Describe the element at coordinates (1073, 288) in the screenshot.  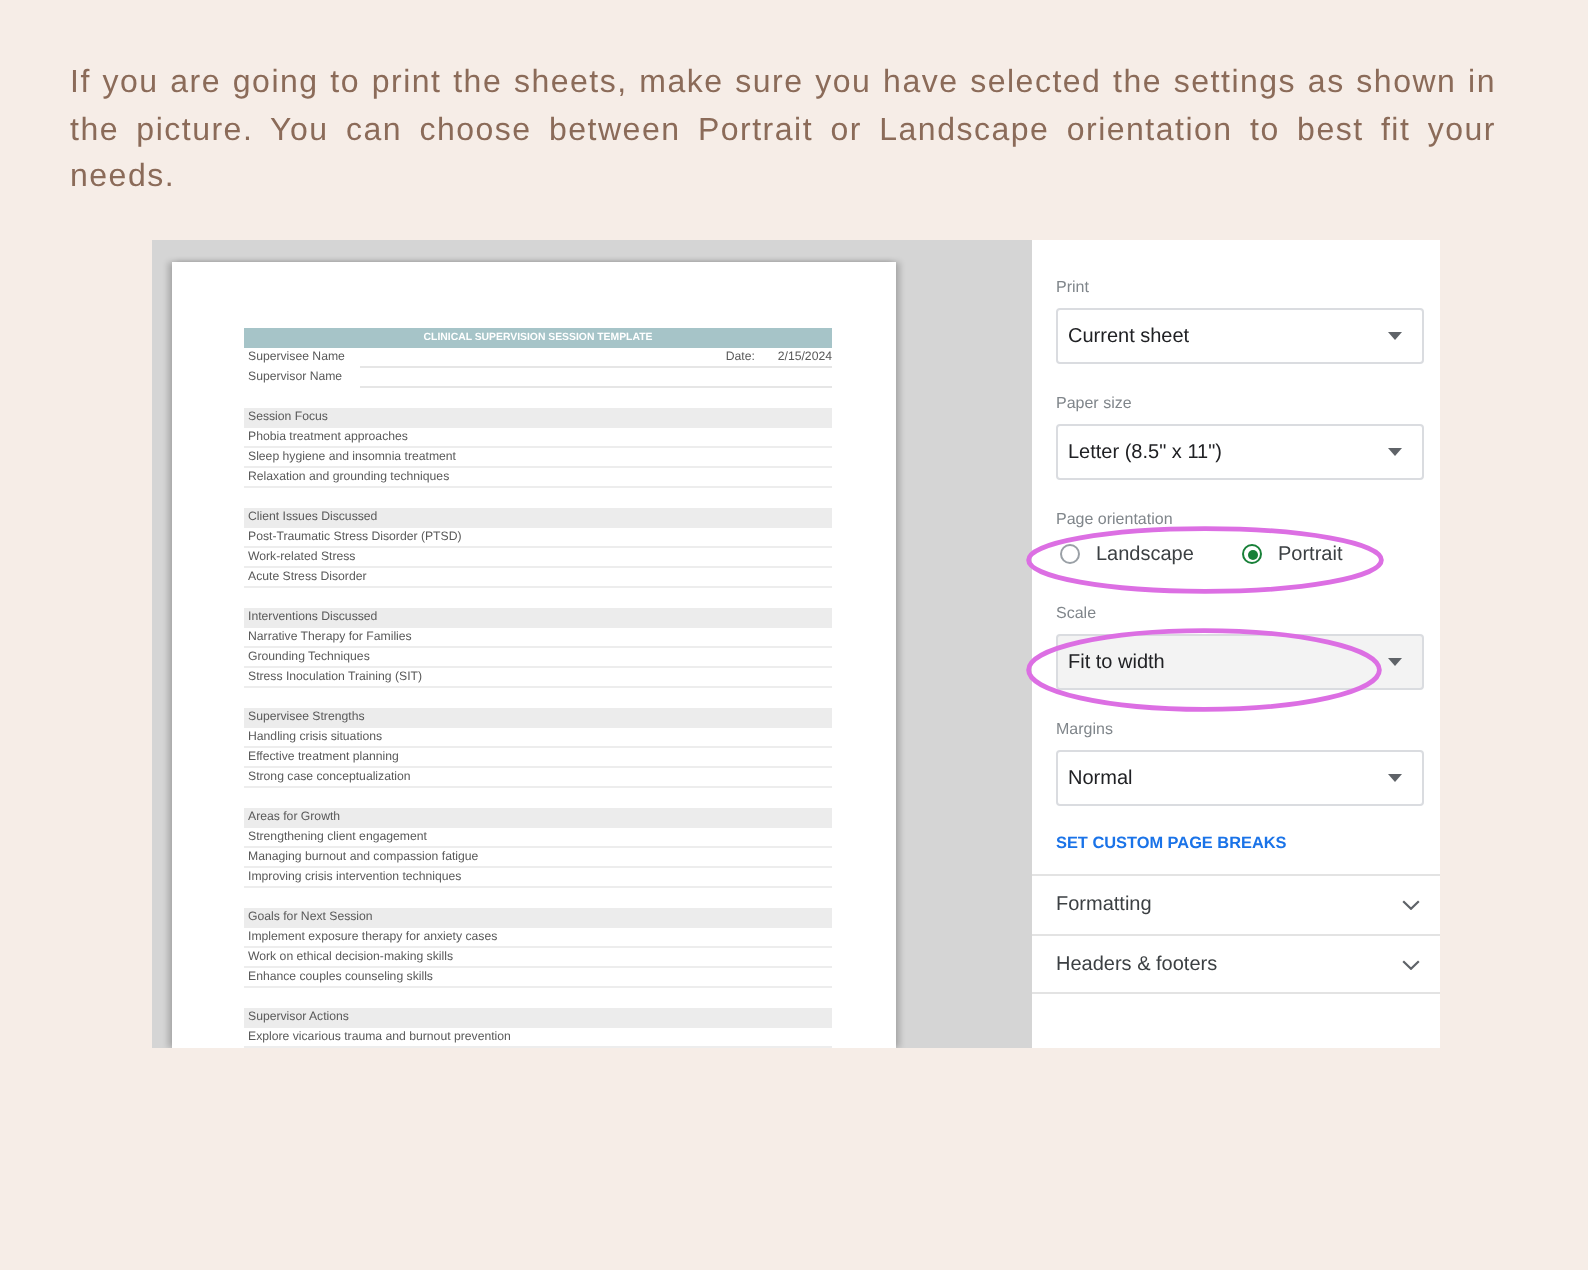
I see `setting-label: Print` at that location.